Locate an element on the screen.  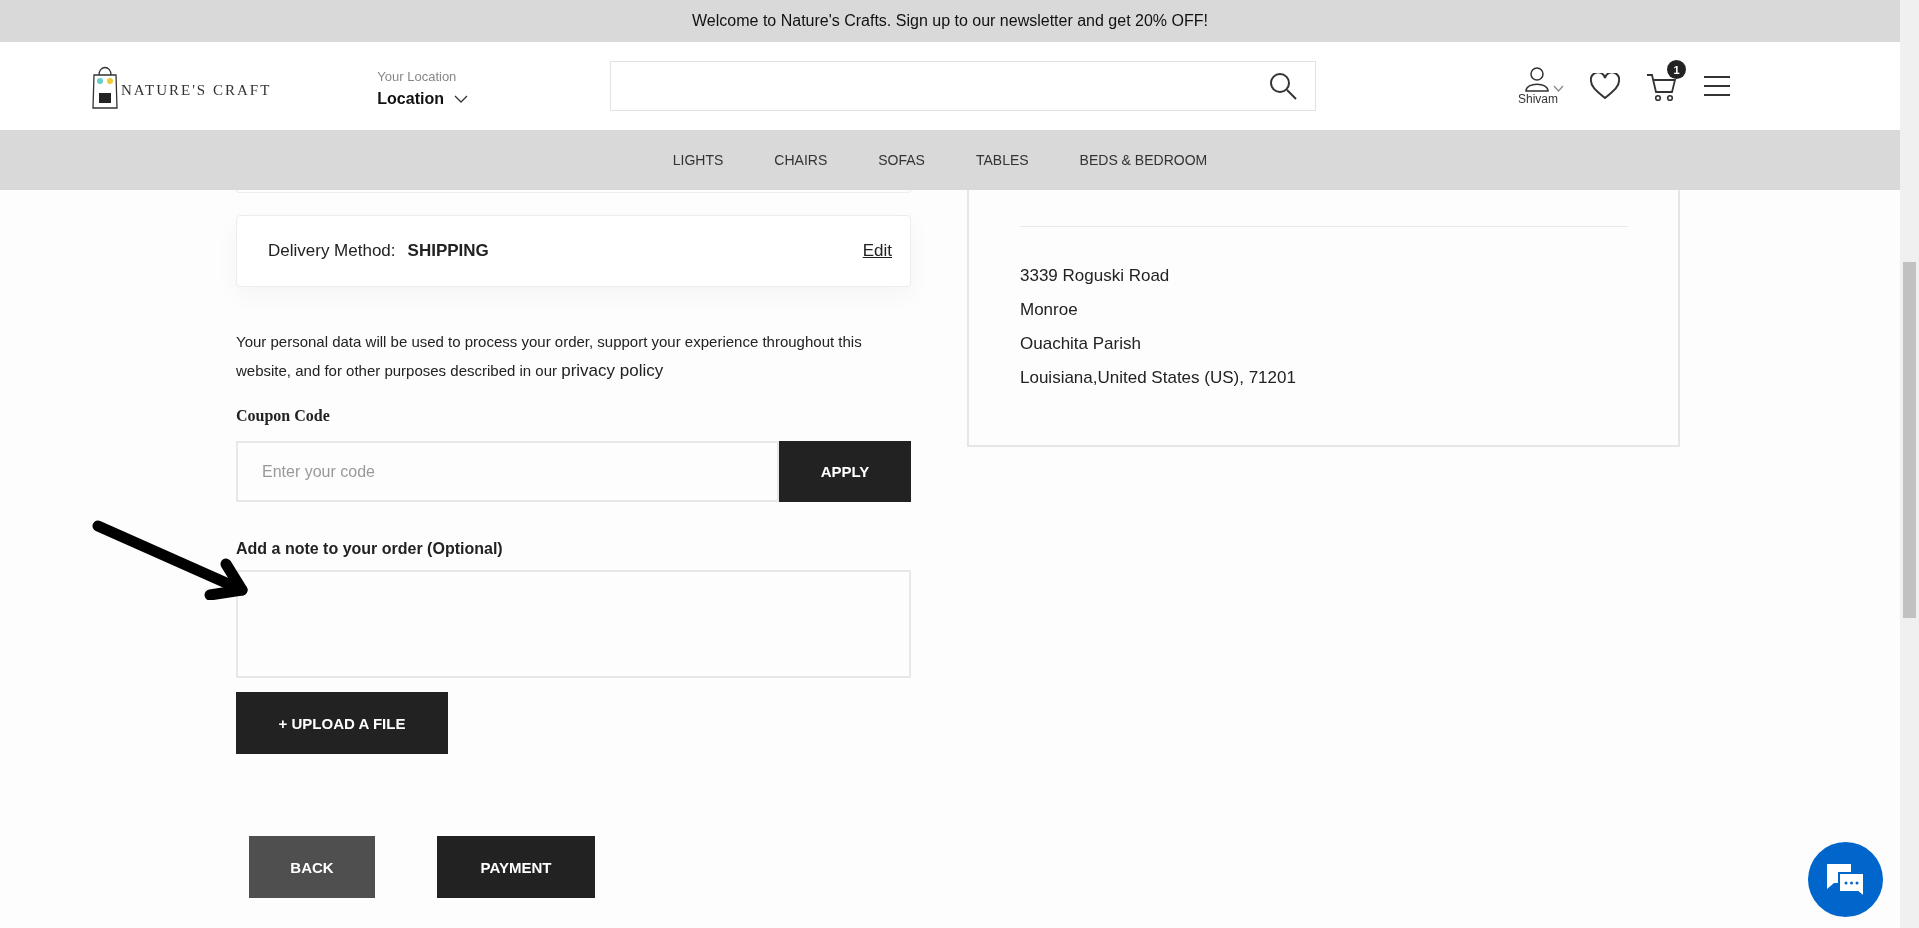
user-icon is located at coordinates (1537, 79).